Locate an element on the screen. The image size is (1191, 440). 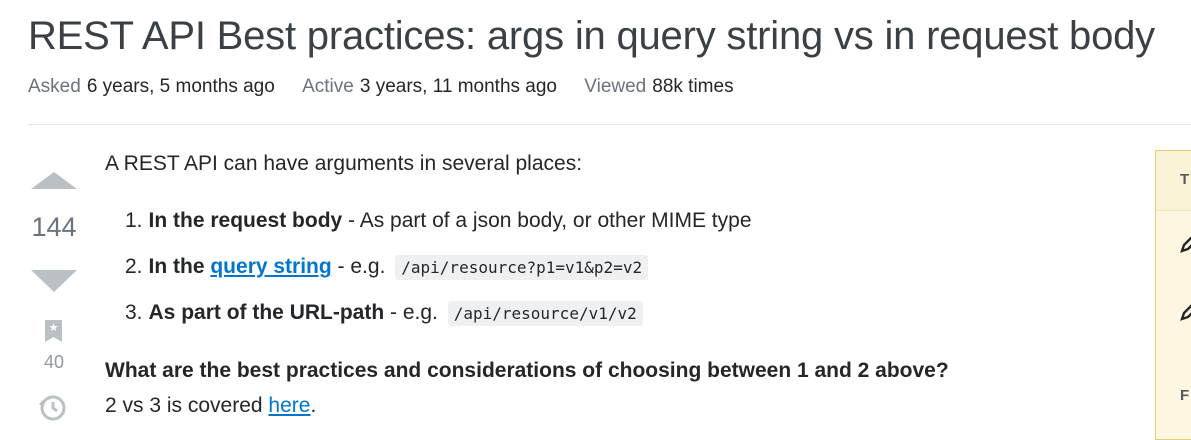
viewed-value: 88k times is located at coordinates (693, 86).